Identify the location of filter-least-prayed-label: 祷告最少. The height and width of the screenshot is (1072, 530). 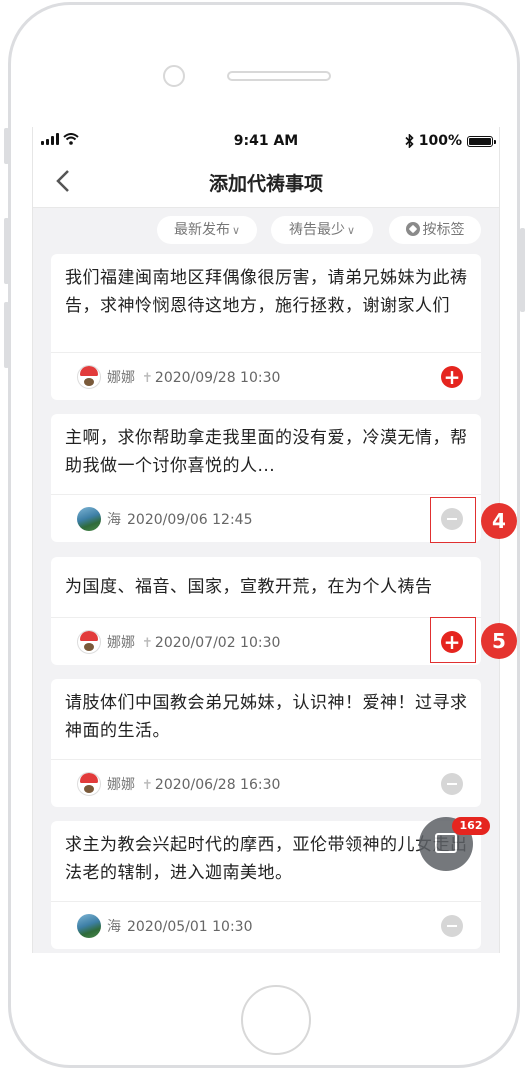
(316, 230).